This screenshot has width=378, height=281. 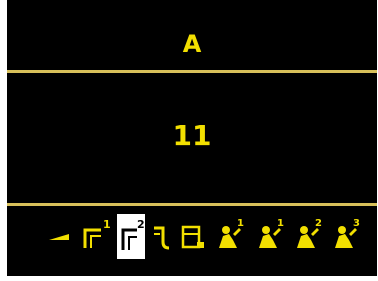 What do you see at coordinates (346, 236) in the screenshot?
I see `operator-4-icon: 3` at bounding box center [346, 236].